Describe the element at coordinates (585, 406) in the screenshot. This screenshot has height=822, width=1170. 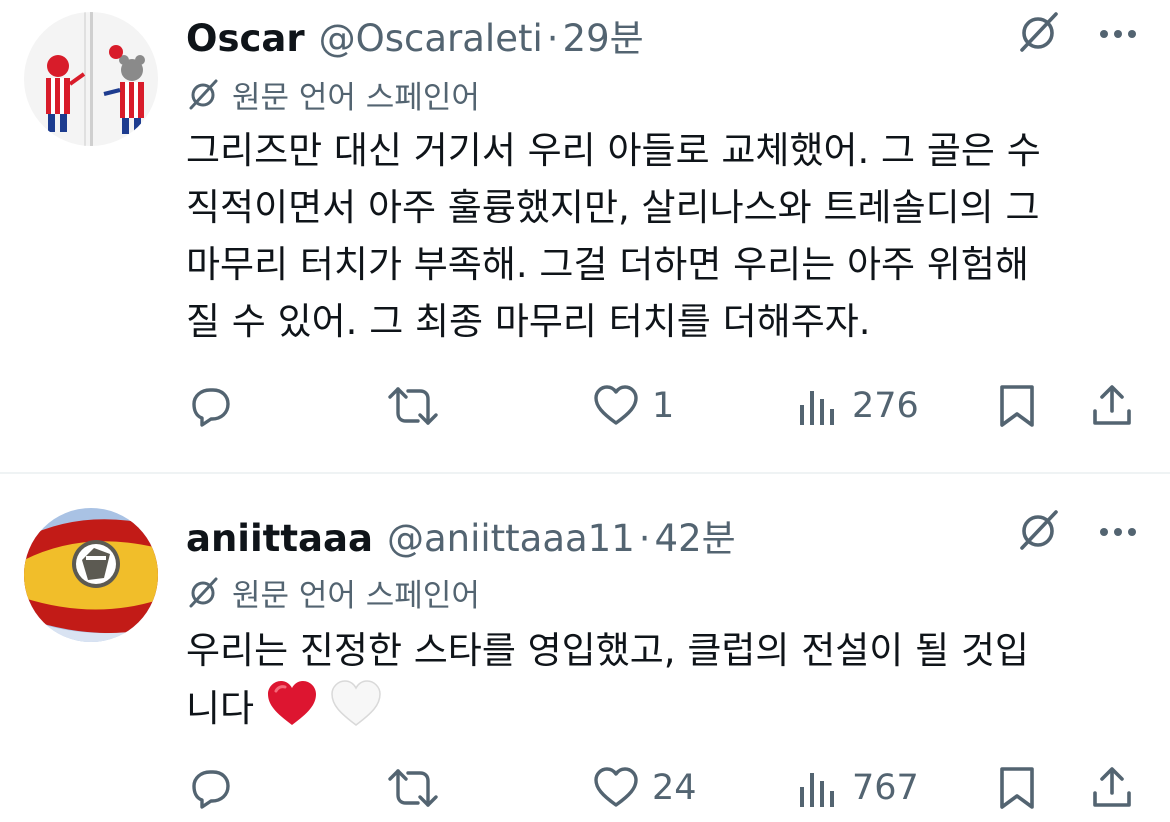
I see `action-bar: 1 276` at that location.